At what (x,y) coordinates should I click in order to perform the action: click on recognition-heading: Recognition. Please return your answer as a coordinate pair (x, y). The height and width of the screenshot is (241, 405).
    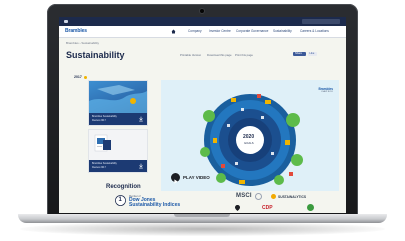
    Looking at the image, I should click on (123, 187).